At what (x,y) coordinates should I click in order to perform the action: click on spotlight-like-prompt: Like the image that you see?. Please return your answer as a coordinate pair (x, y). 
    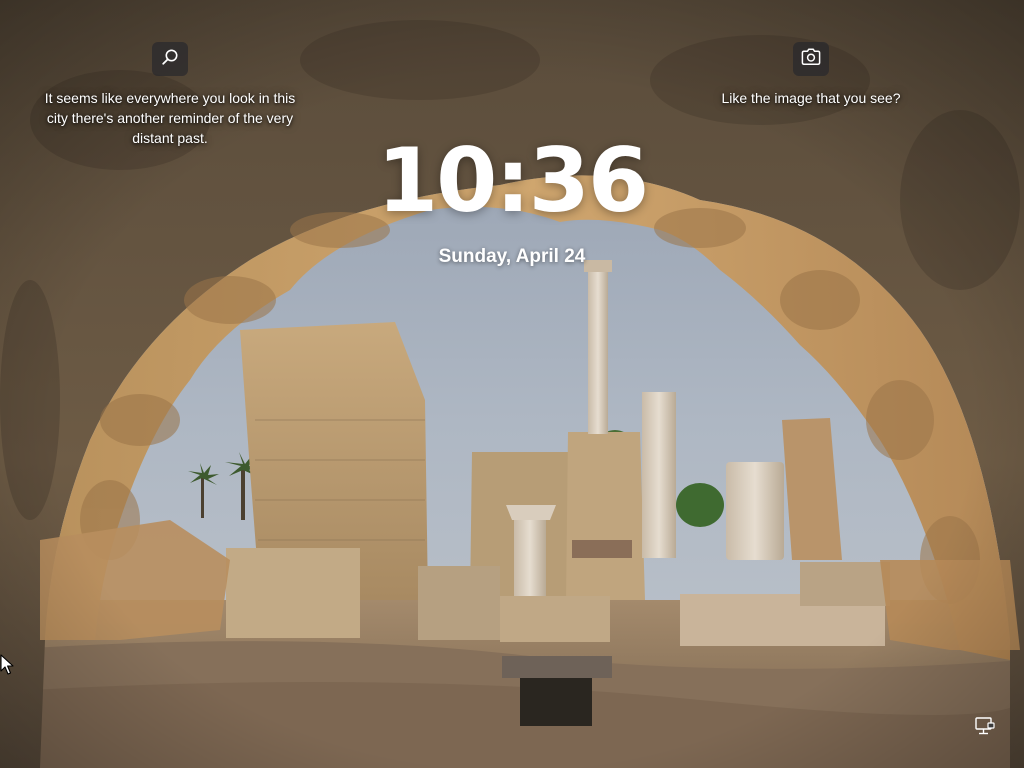
    Looking at the image, I should click on (811, 98).